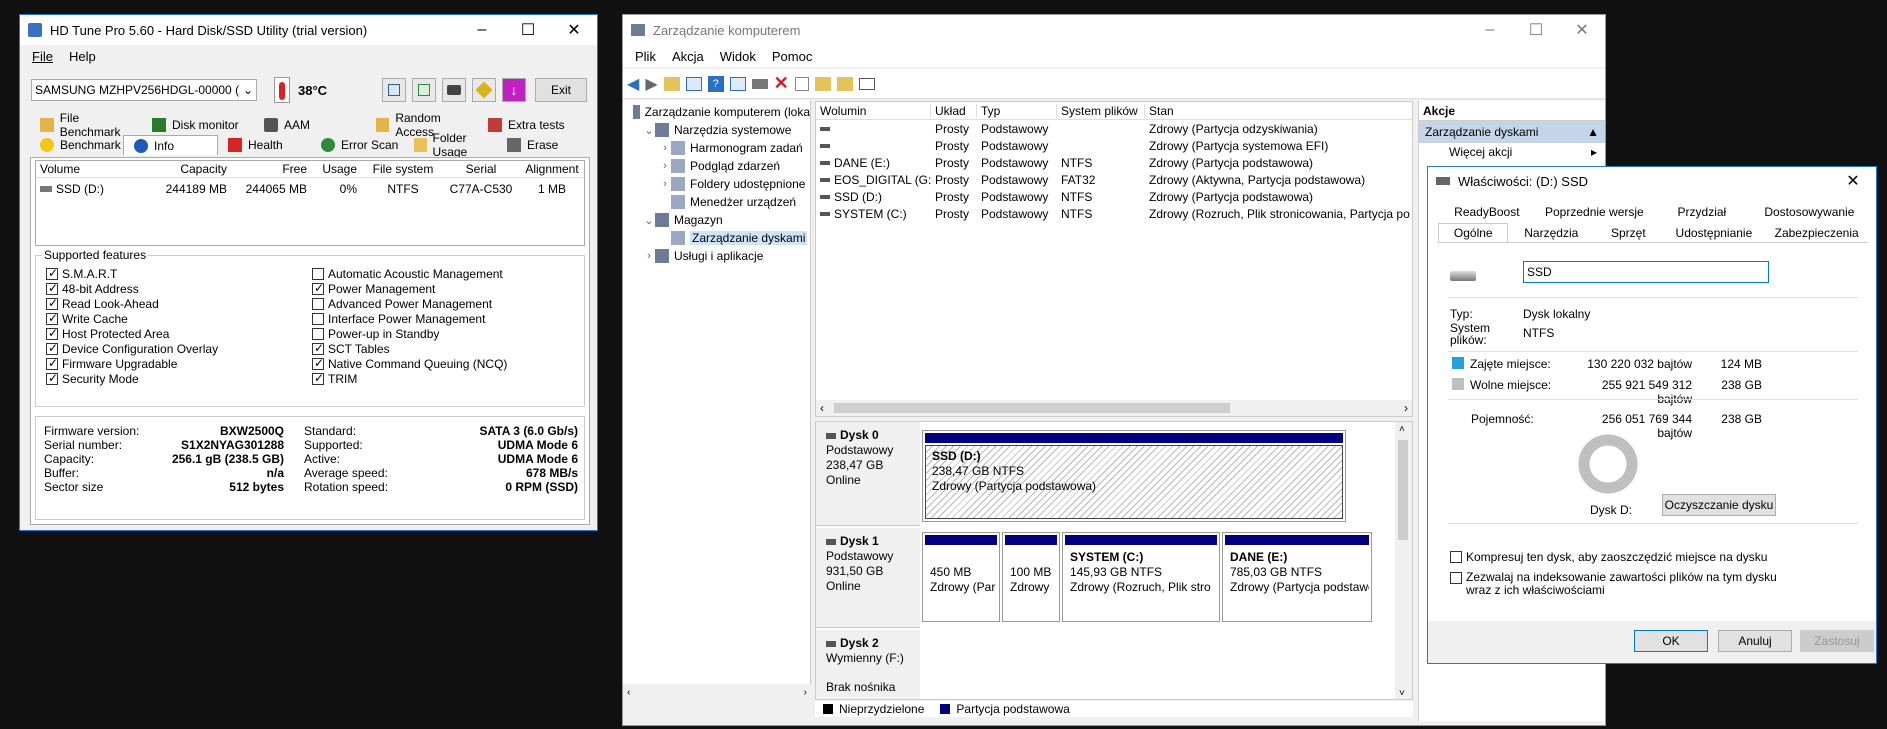  Describe the element at coordinates (198, 125) in the screenshot. I see `tab-disk-monitor: Disk monitor` at that location.